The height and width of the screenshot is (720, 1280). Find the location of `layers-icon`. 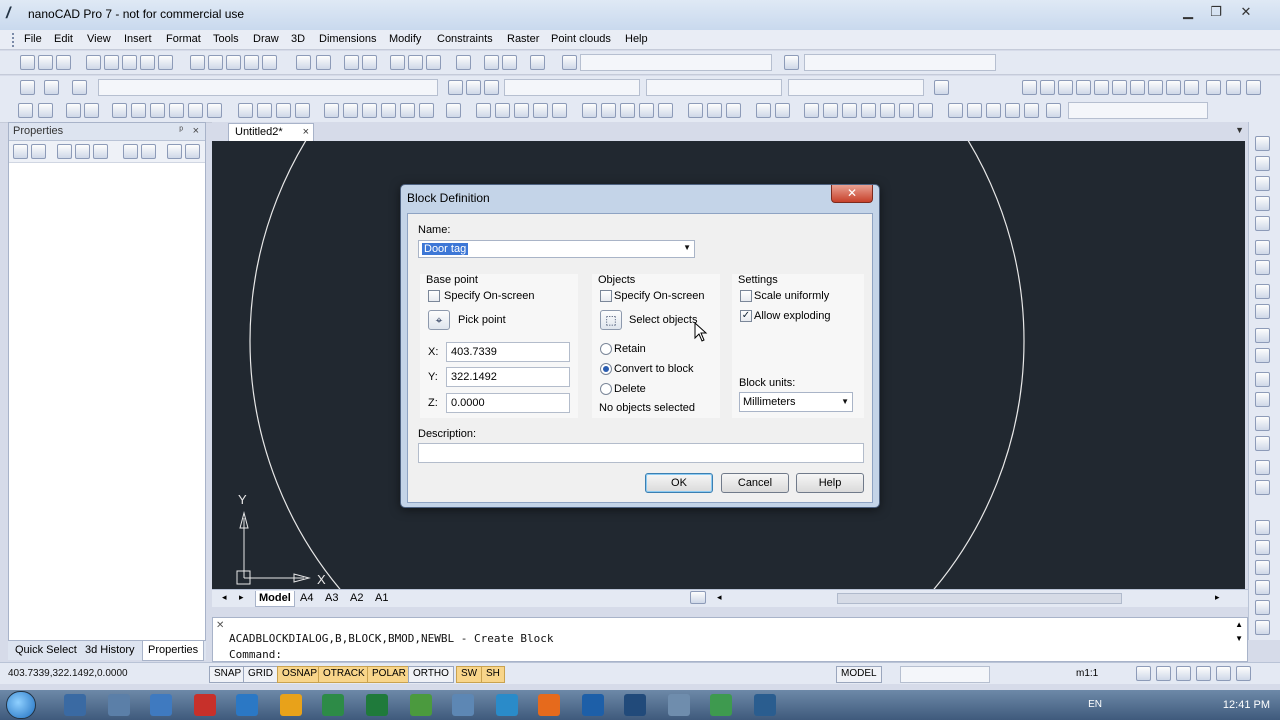

layers-icon is located at coordinates (27, 87).